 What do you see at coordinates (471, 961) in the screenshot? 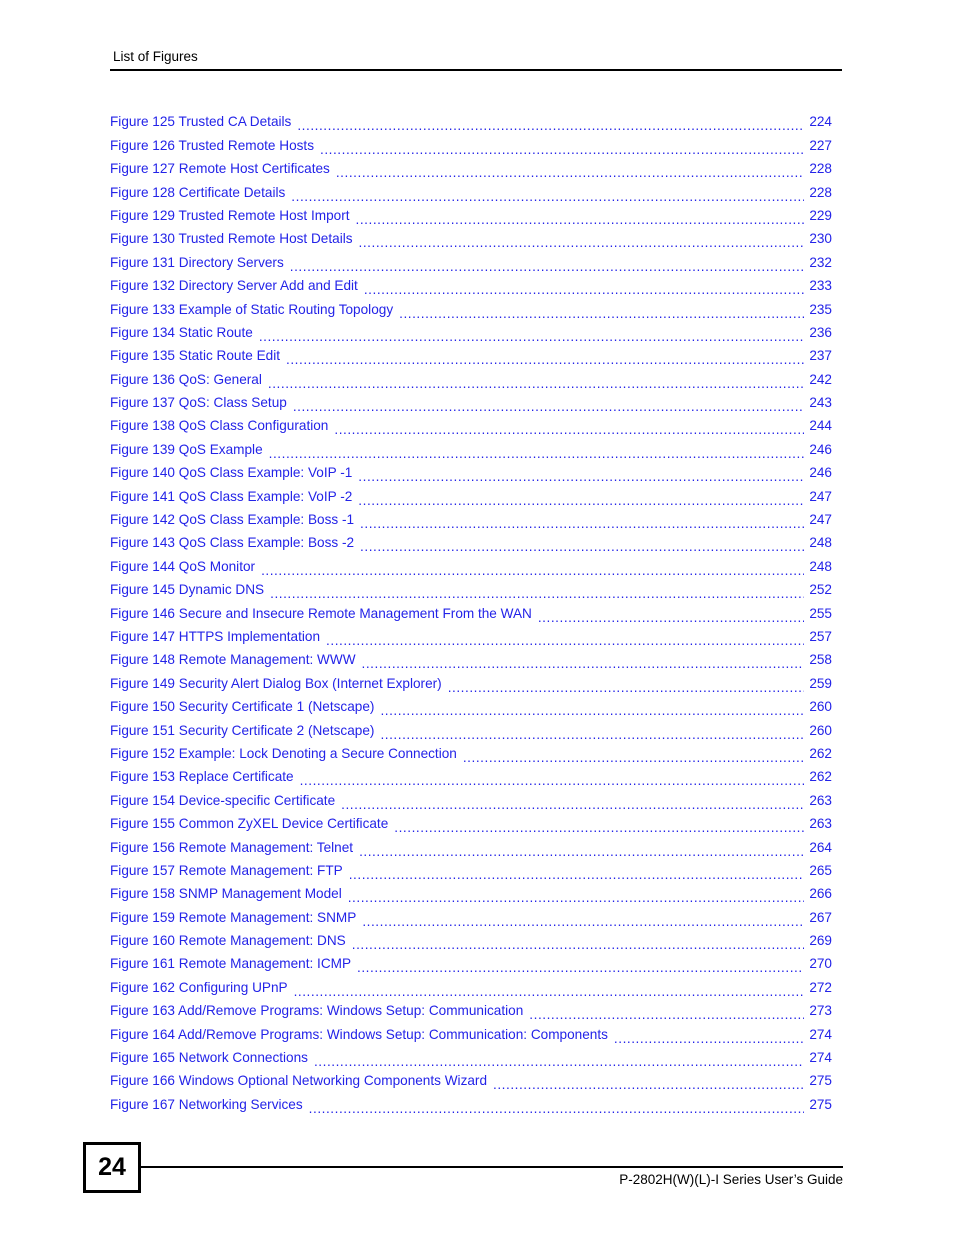
I see `figure-list-item: Figure 161 Remote Management: ICMP 270` at bounding box center [471, 961].